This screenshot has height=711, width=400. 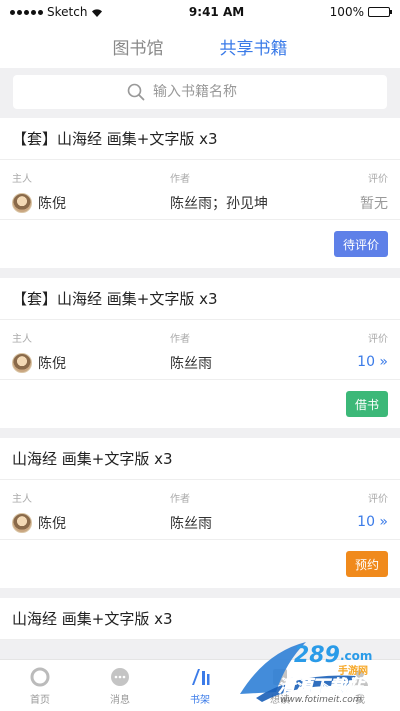 I want to click on nav-home: 首页, so click(x=40, y=685).